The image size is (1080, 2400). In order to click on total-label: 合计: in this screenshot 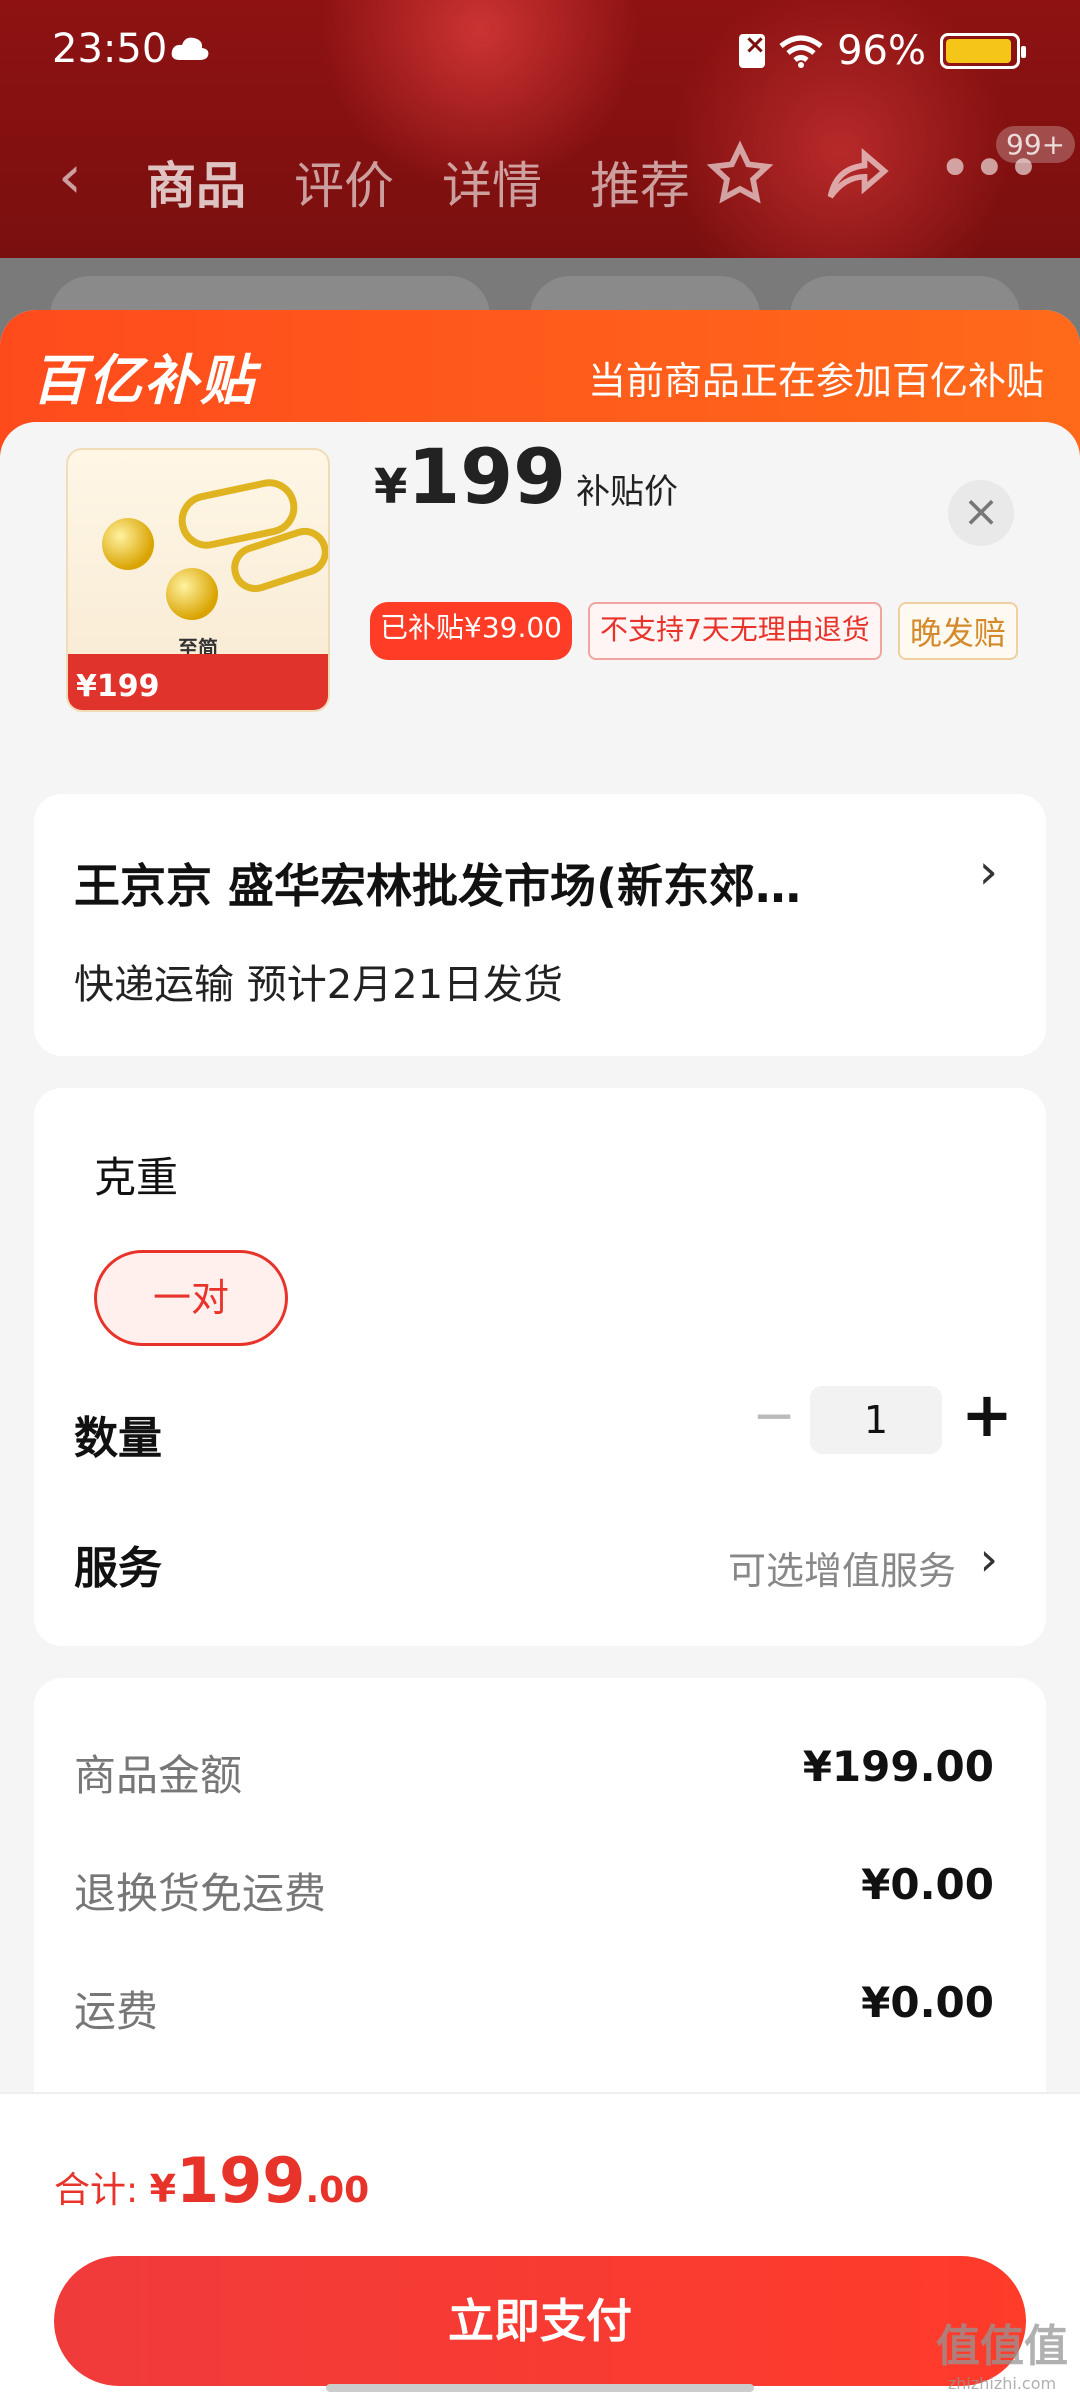, I will do `click(102, 2190)`.